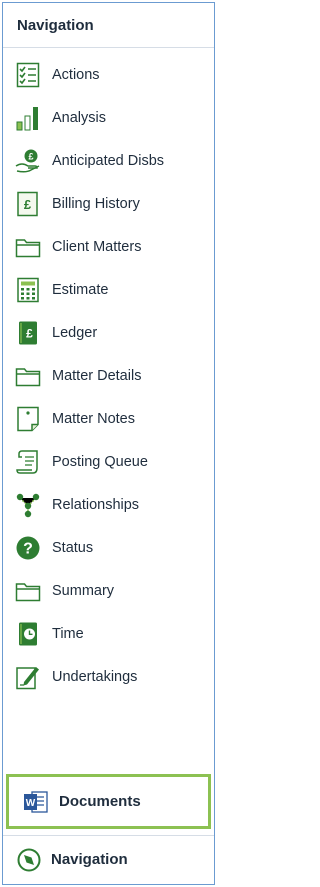 The image size is (320, 887). I want to click on pen-document-icon, so click(28, 677).